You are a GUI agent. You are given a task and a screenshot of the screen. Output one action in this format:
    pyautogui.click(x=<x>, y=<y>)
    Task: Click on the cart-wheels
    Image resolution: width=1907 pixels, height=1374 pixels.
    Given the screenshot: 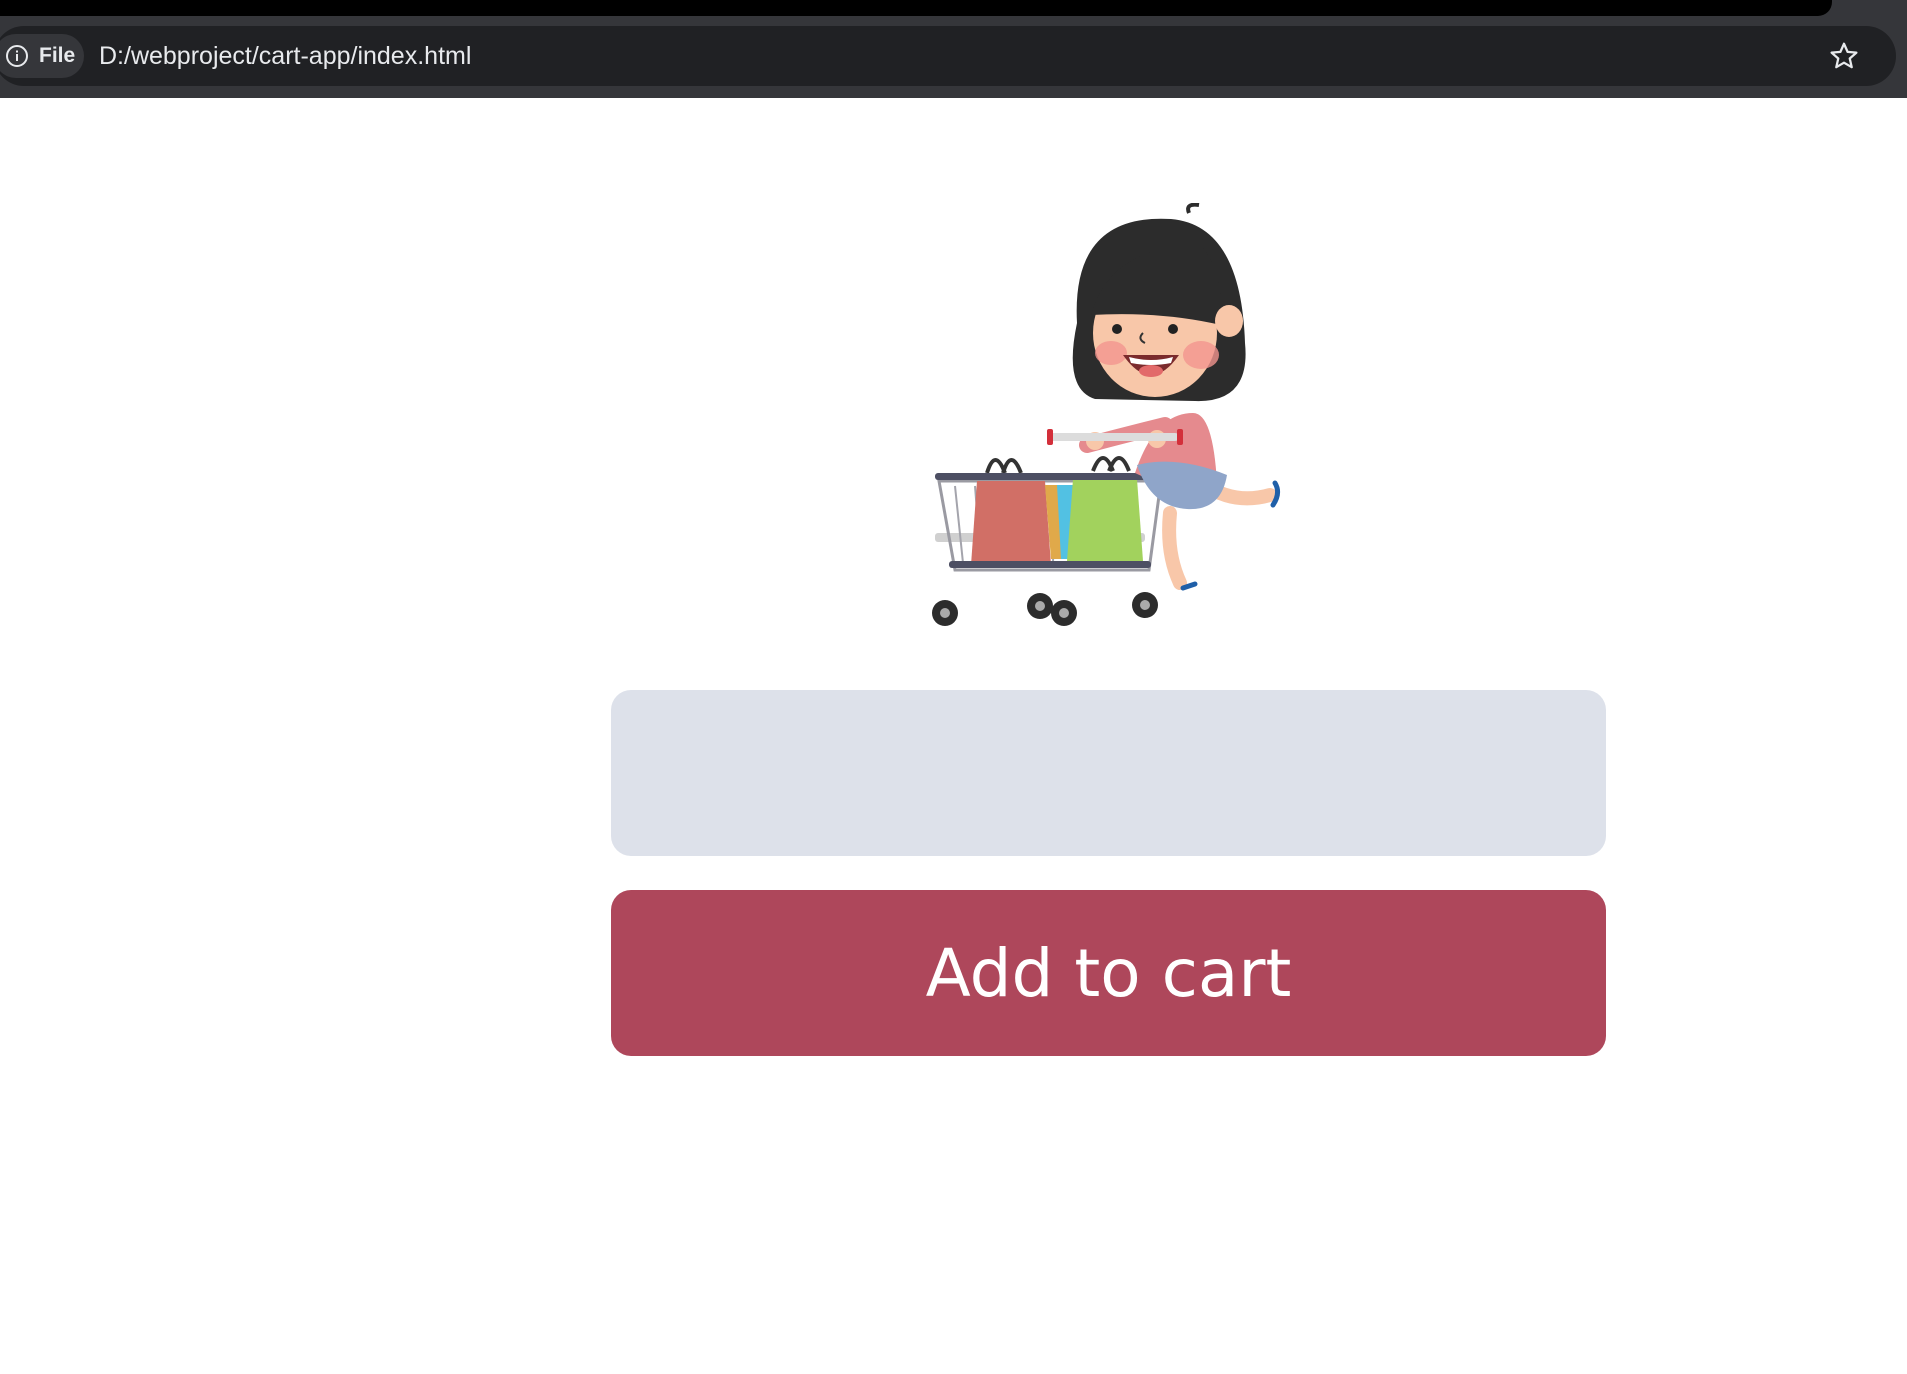 What is the action you would take?
    pyautogui.click(x=1045, y=609)
    